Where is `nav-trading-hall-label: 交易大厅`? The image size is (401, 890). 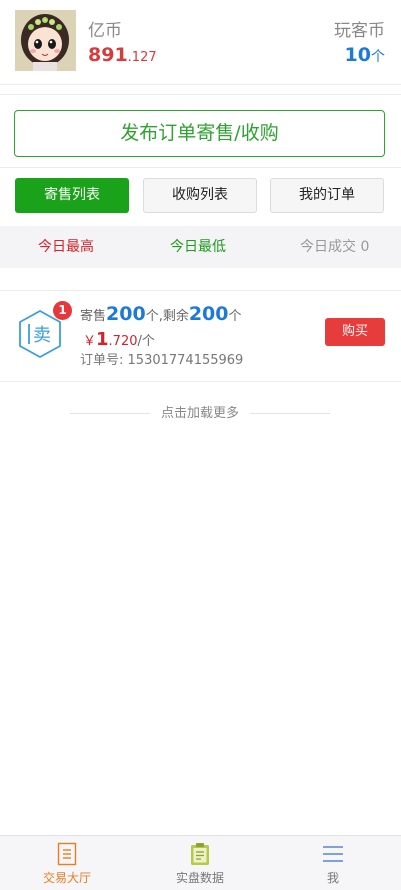
nav-trading-hall-label: 交易大厅 is located at coordinates (66, 878).